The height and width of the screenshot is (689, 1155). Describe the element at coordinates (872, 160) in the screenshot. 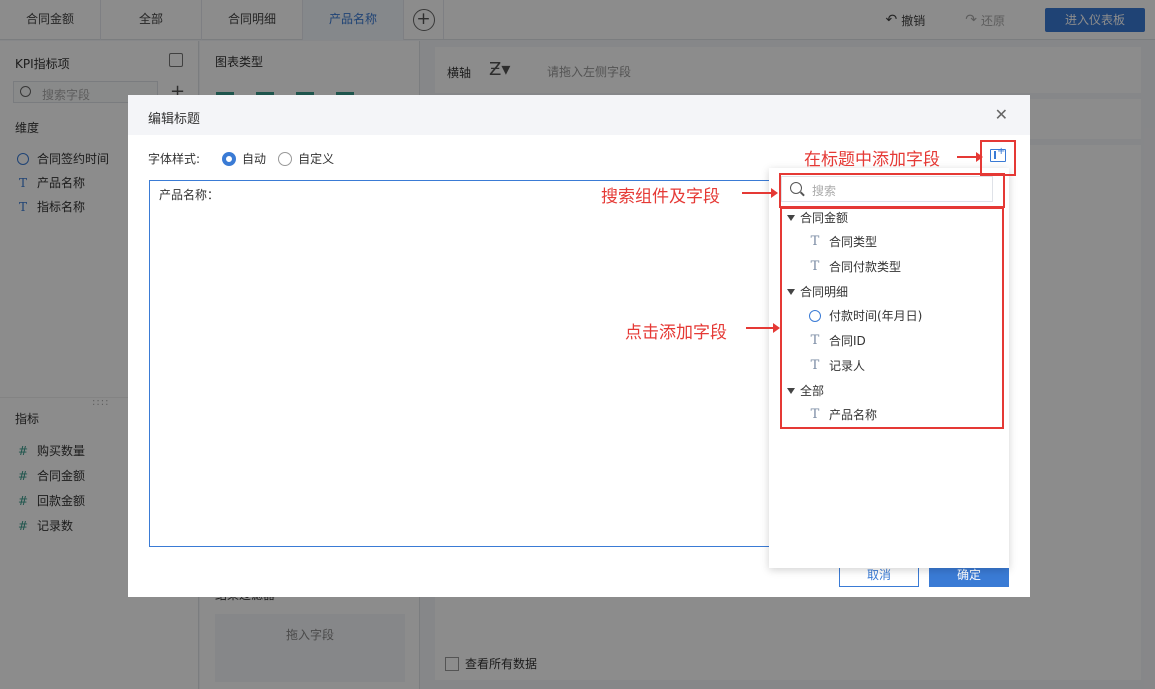

I see `annotation-add-field: 在标题中添加字段` at that location.